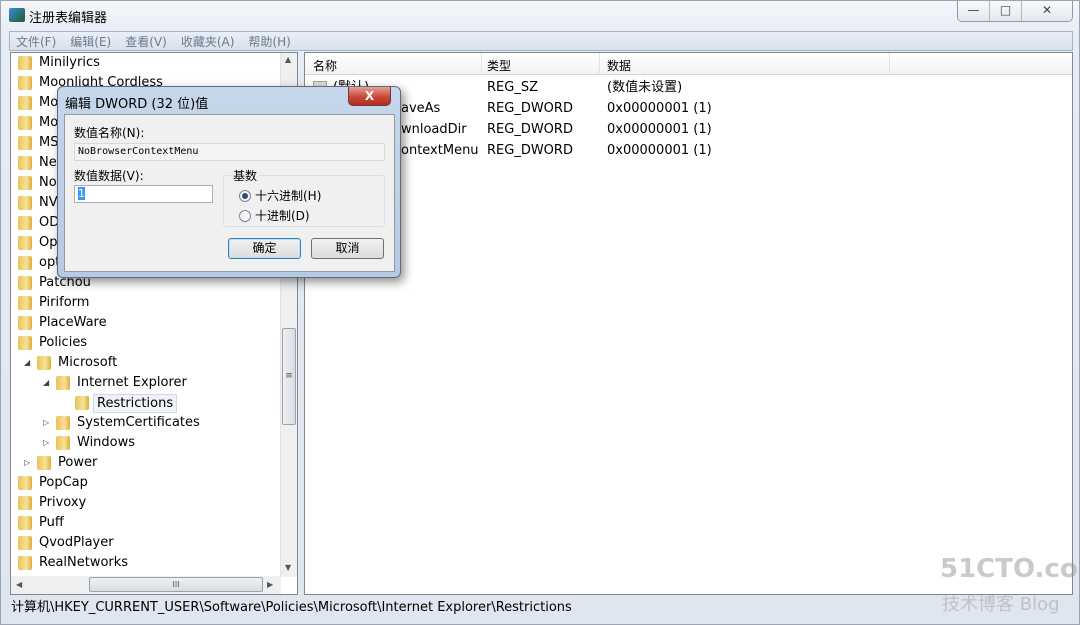  I want to click on column-type: 类型, so click(499, 65).